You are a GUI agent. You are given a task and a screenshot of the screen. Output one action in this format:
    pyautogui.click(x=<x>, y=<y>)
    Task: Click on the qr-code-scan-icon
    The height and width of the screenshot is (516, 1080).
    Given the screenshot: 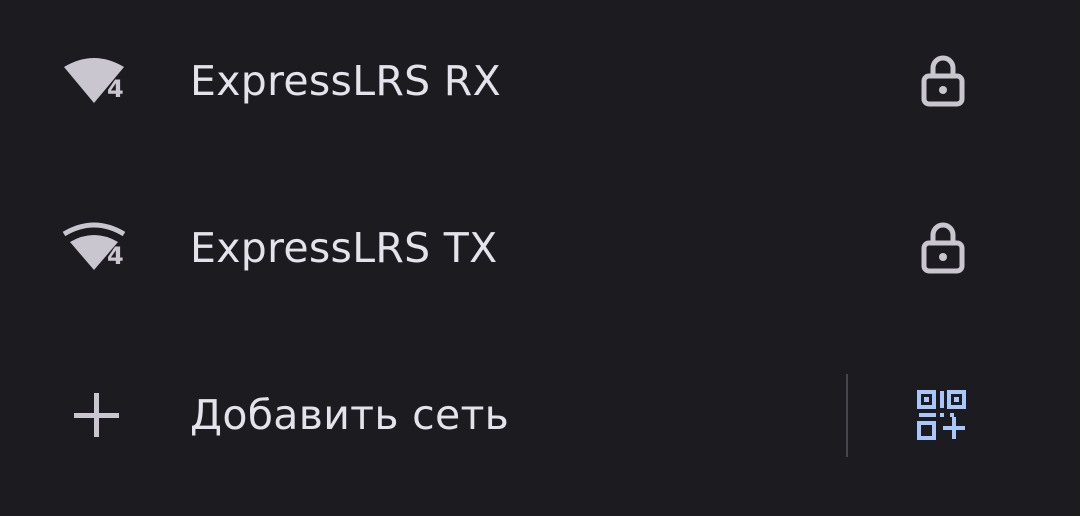 What is the action you would take?
    pyautogui.click(x=941, y=415)
    